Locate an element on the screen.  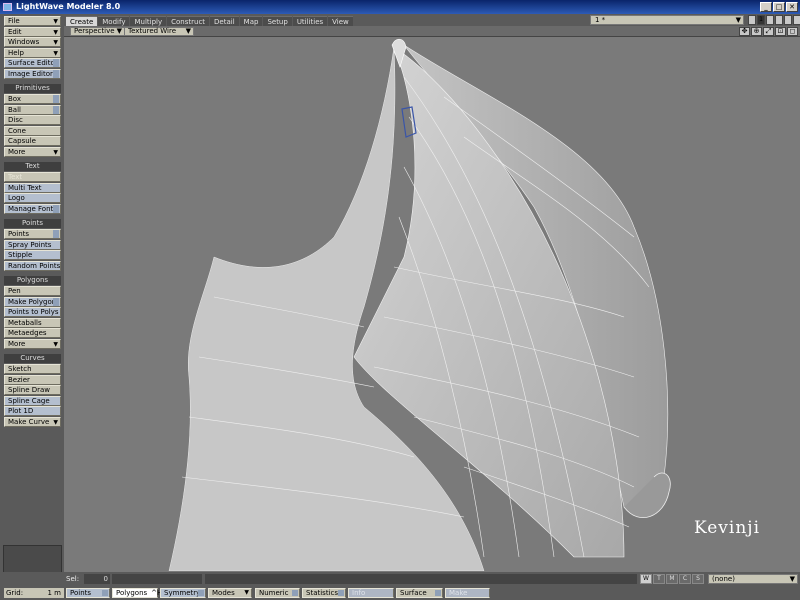
make-polygon-button: Make Polygon is located at coordinates (32, 301).